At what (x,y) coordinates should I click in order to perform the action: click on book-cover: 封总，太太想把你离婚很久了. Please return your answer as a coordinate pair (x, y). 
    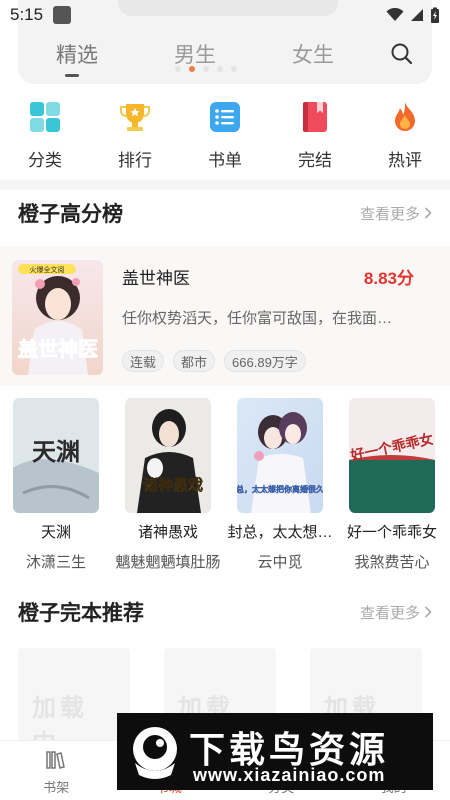
    Looking at the image, I should click on (280, 455).